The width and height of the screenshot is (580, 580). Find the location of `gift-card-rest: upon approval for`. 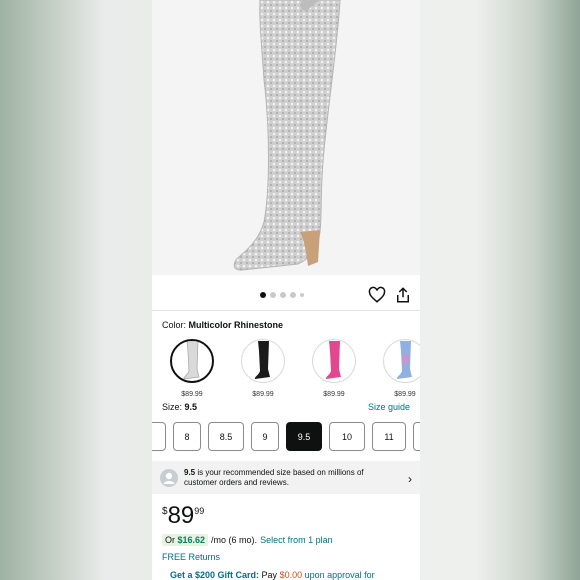

gift-card-rest: upon approval for is located at coordinates (339, 575).